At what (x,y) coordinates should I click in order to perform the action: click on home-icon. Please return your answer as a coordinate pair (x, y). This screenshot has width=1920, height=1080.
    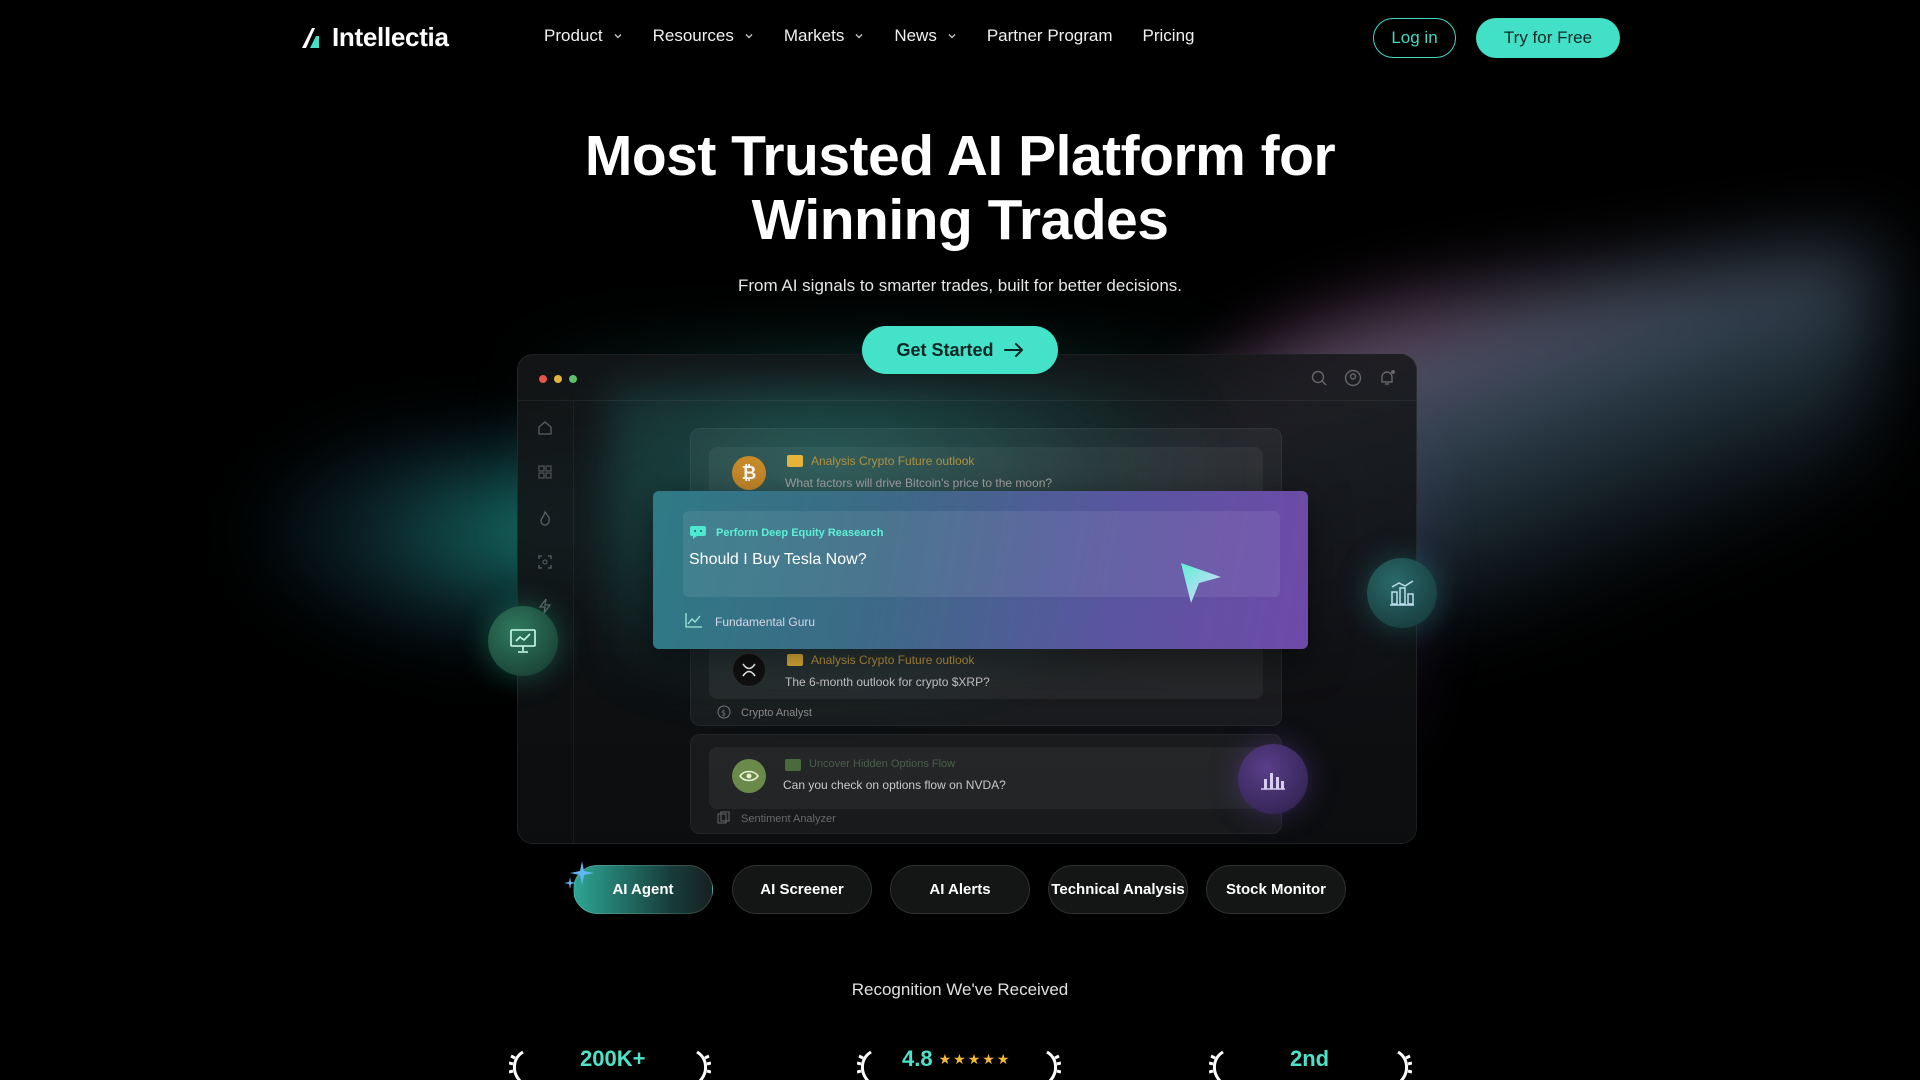
    Looking at the image, I should click on (545, 428).